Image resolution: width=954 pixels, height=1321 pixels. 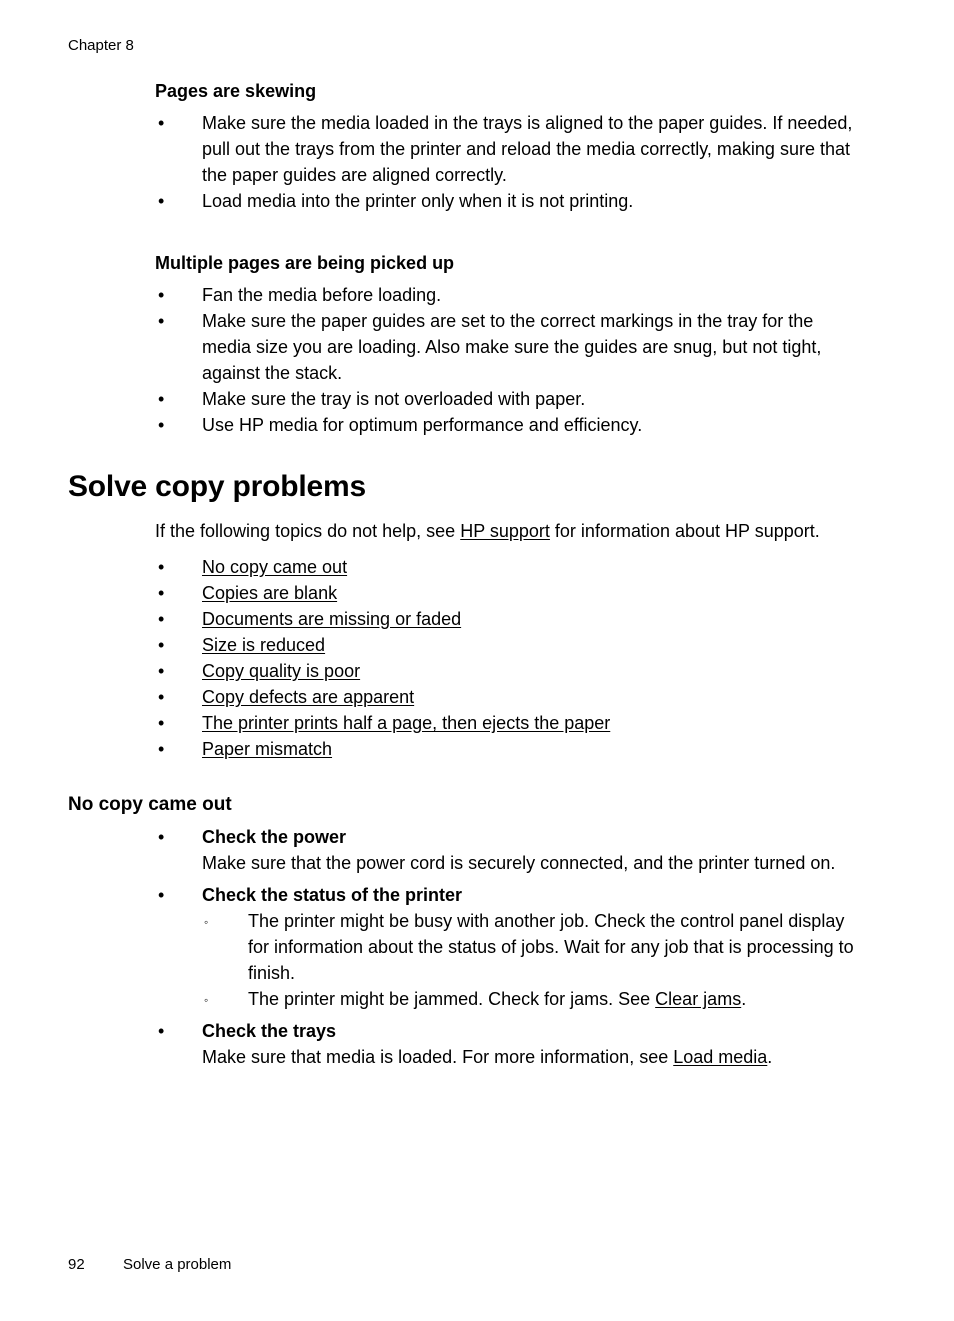 What do you see at coordinates (101, 45) in the screenshot?
I see `running-header-chapter: Chapter 8` at bounding box center [101, 45].